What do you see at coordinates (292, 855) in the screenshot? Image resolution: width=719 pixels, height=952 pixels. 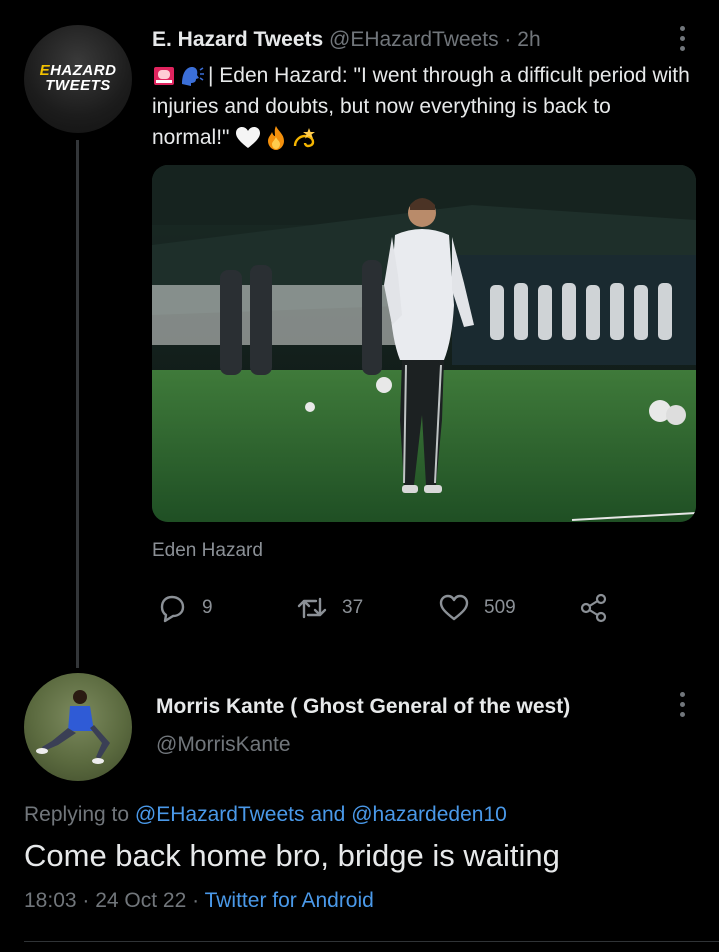 I see `reply-text: Come back home bro, bridge is waiting` at bounding box center [292, 855].